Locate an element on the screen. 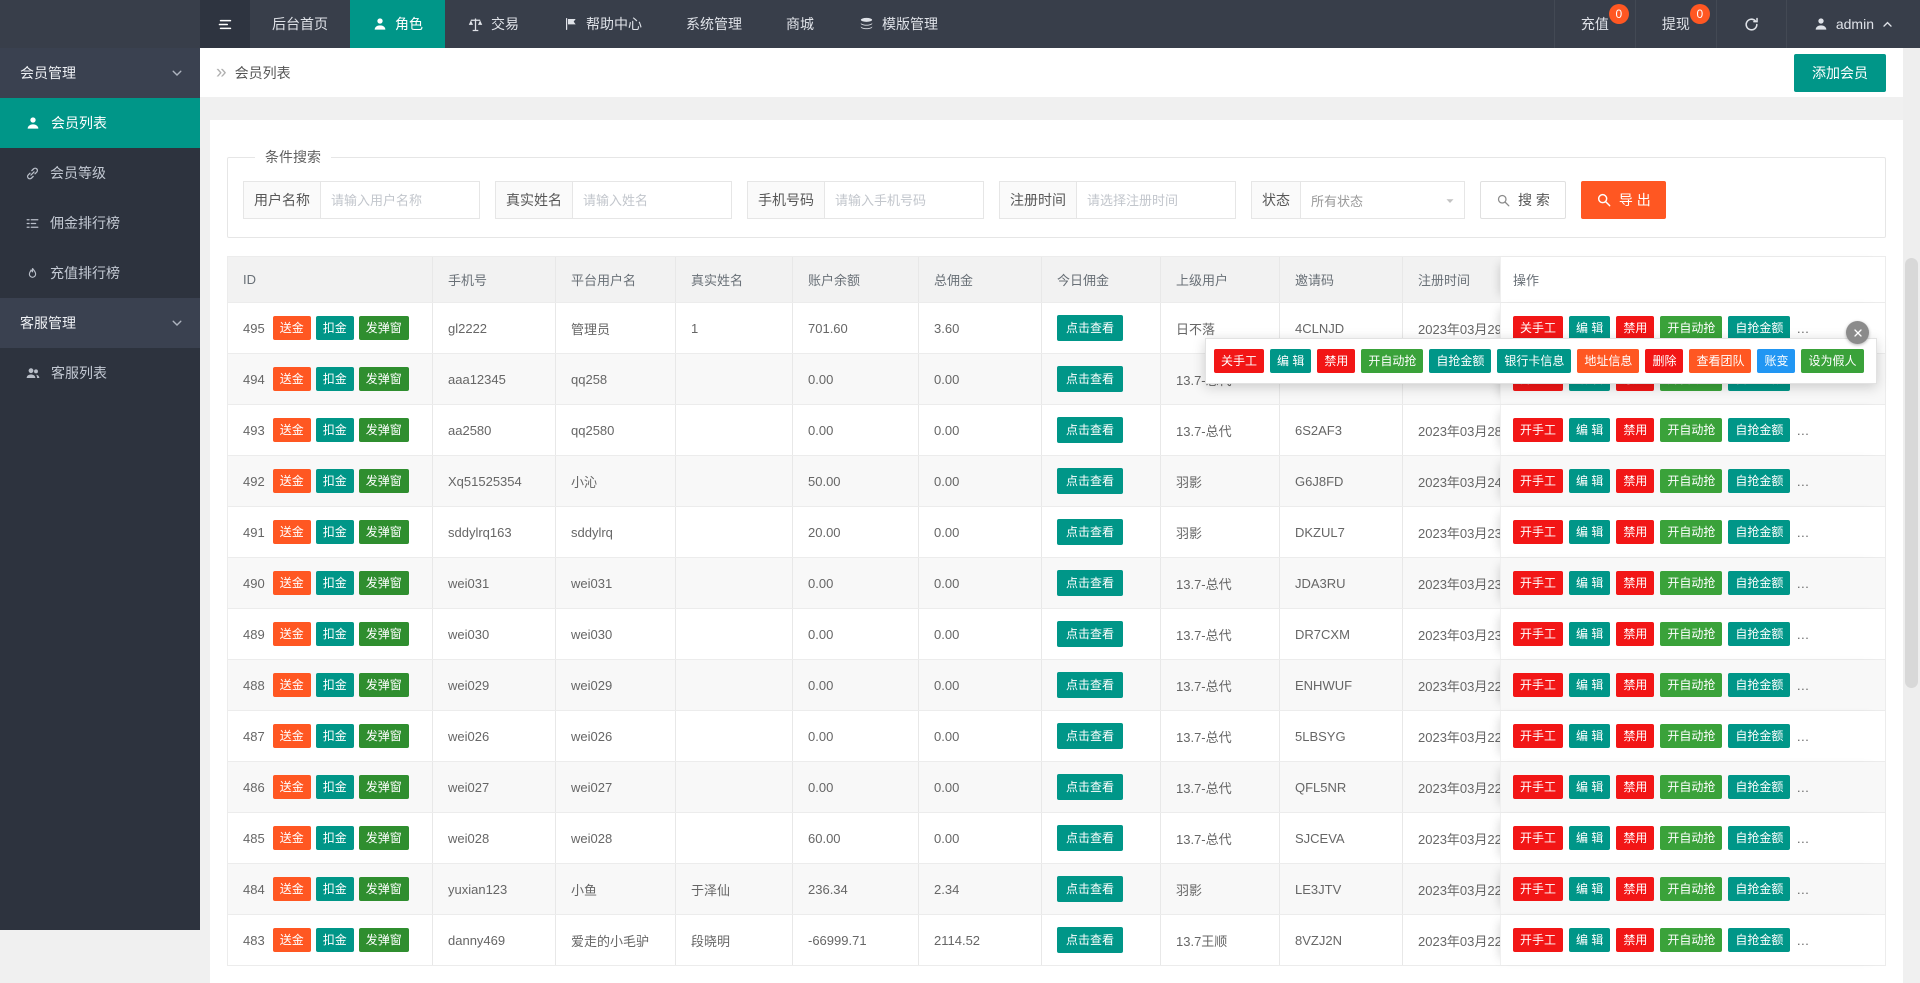 This screenshot has width=1920, height=983. address-info-button: 地址信息 is located at coordinates (1608, 361).